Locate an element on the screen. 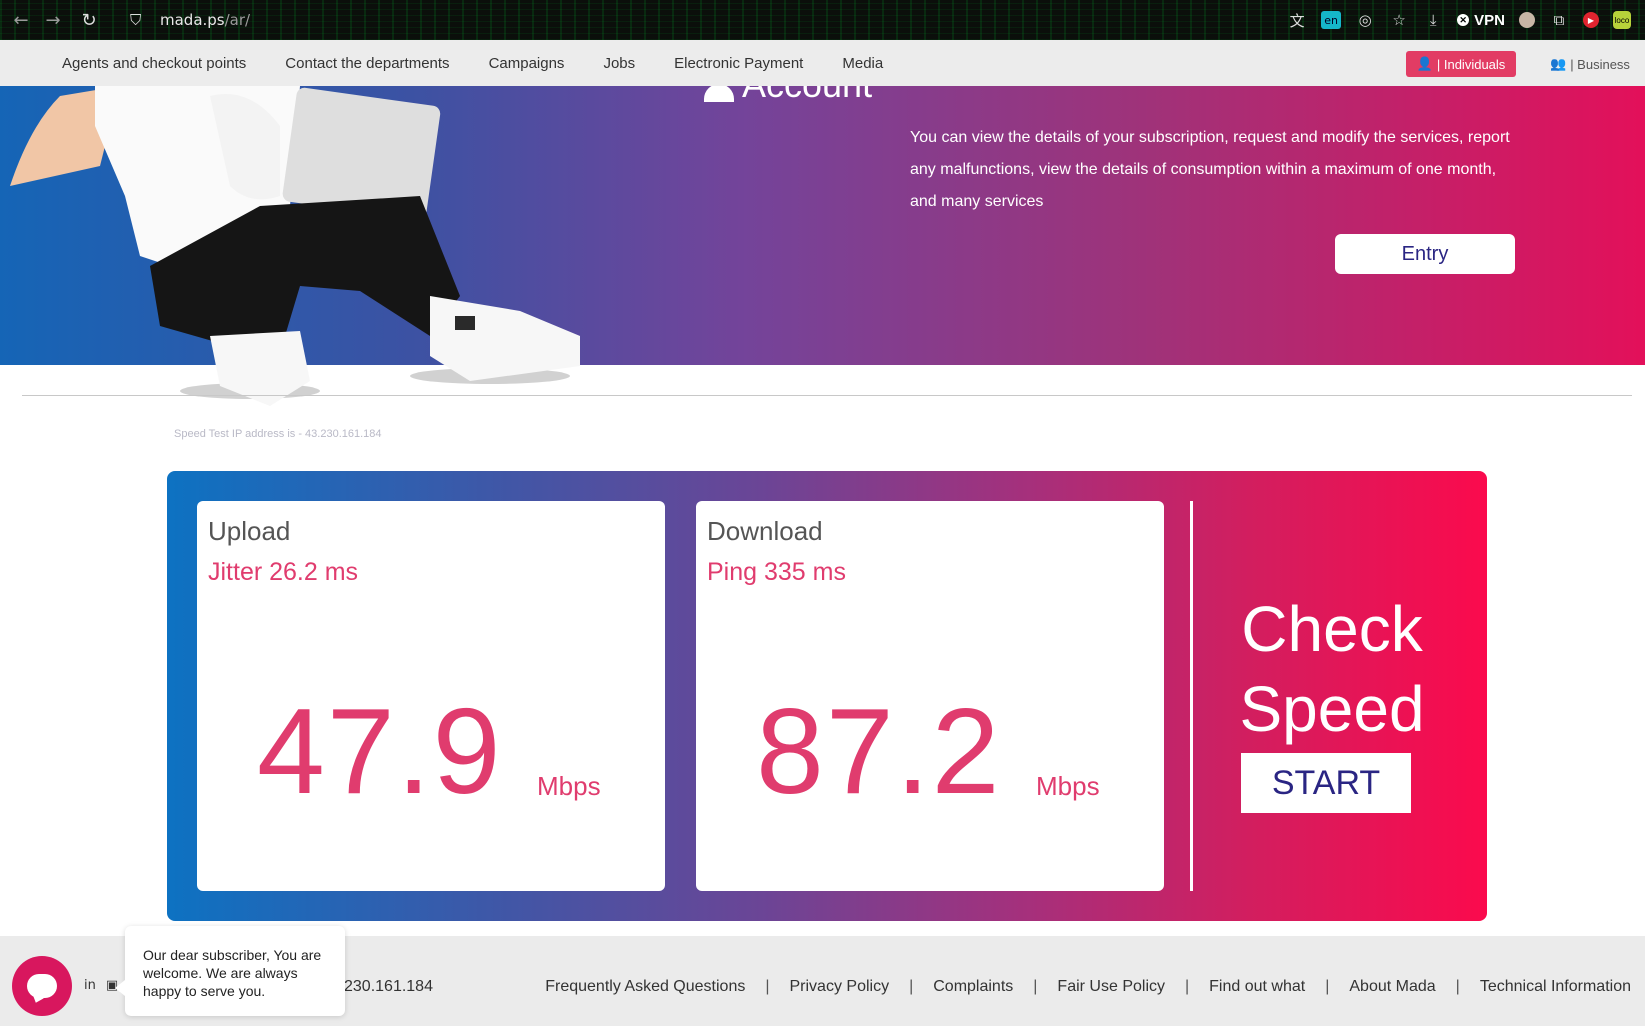 Image resolution: width=1645 pixels, height=1026 pixels. check-speed-heading: Check Speed is located at coordinates (1332, 669).